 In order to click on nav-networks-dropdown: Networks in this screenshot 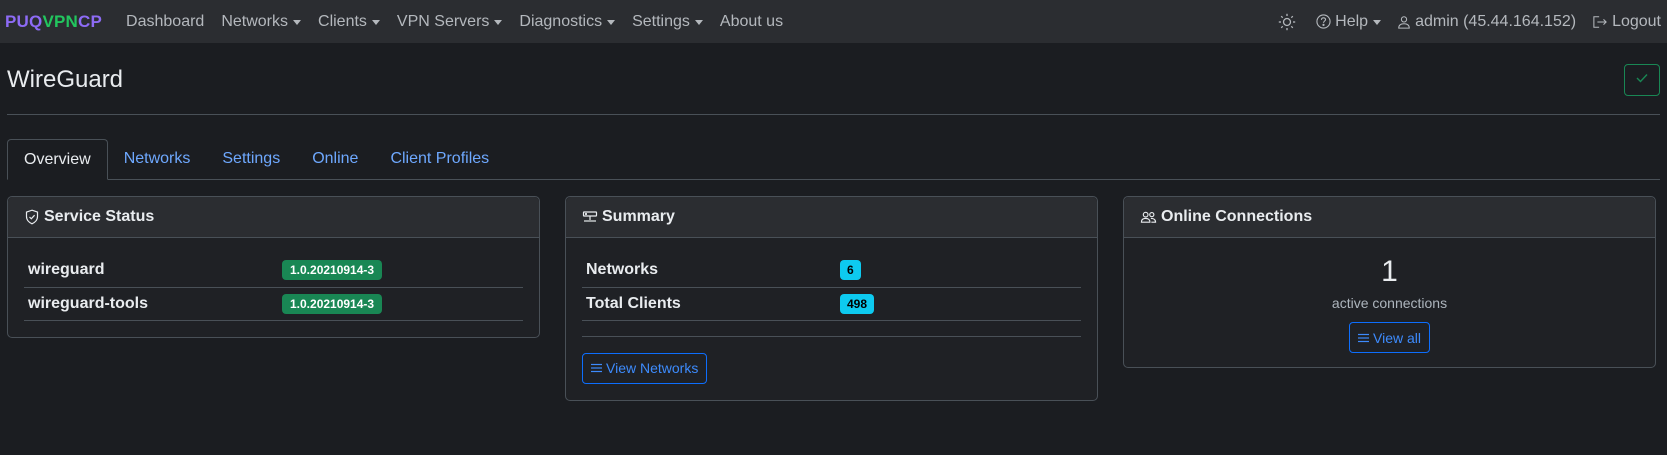, I will do `click(261, 21)`.